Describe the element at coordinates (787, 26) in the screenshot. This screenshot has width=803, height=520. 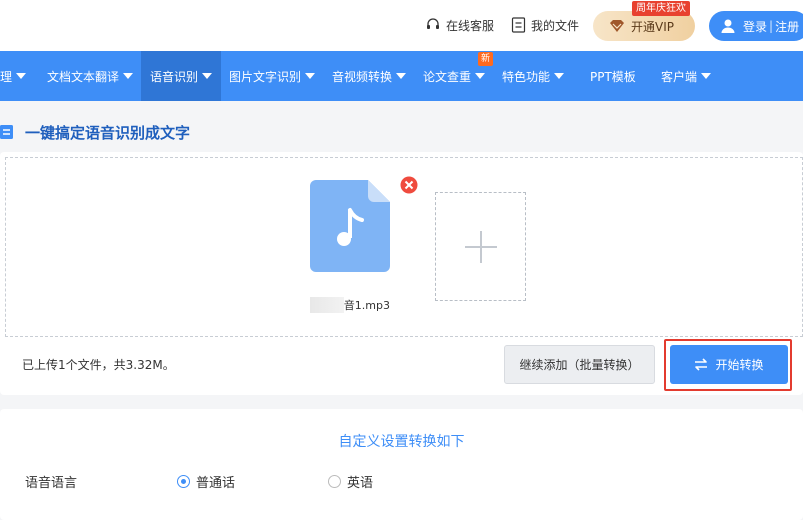
I see `register-link: 注册` at that location.